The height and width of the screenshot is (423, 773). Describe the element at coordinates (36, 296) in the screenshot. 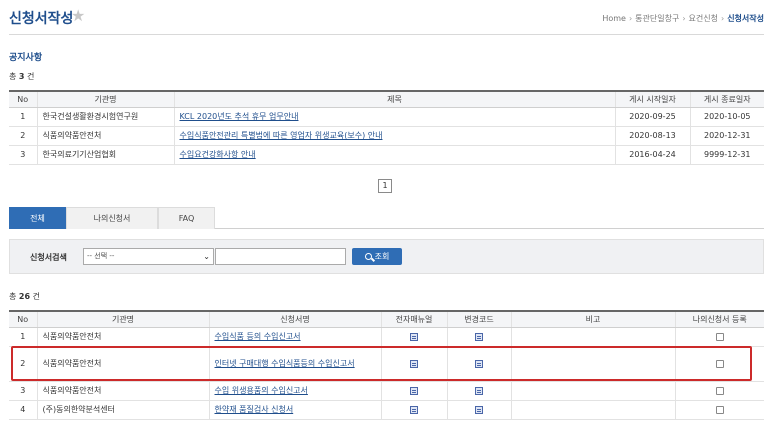

I see `applications-count-suffix: 건` at that location.